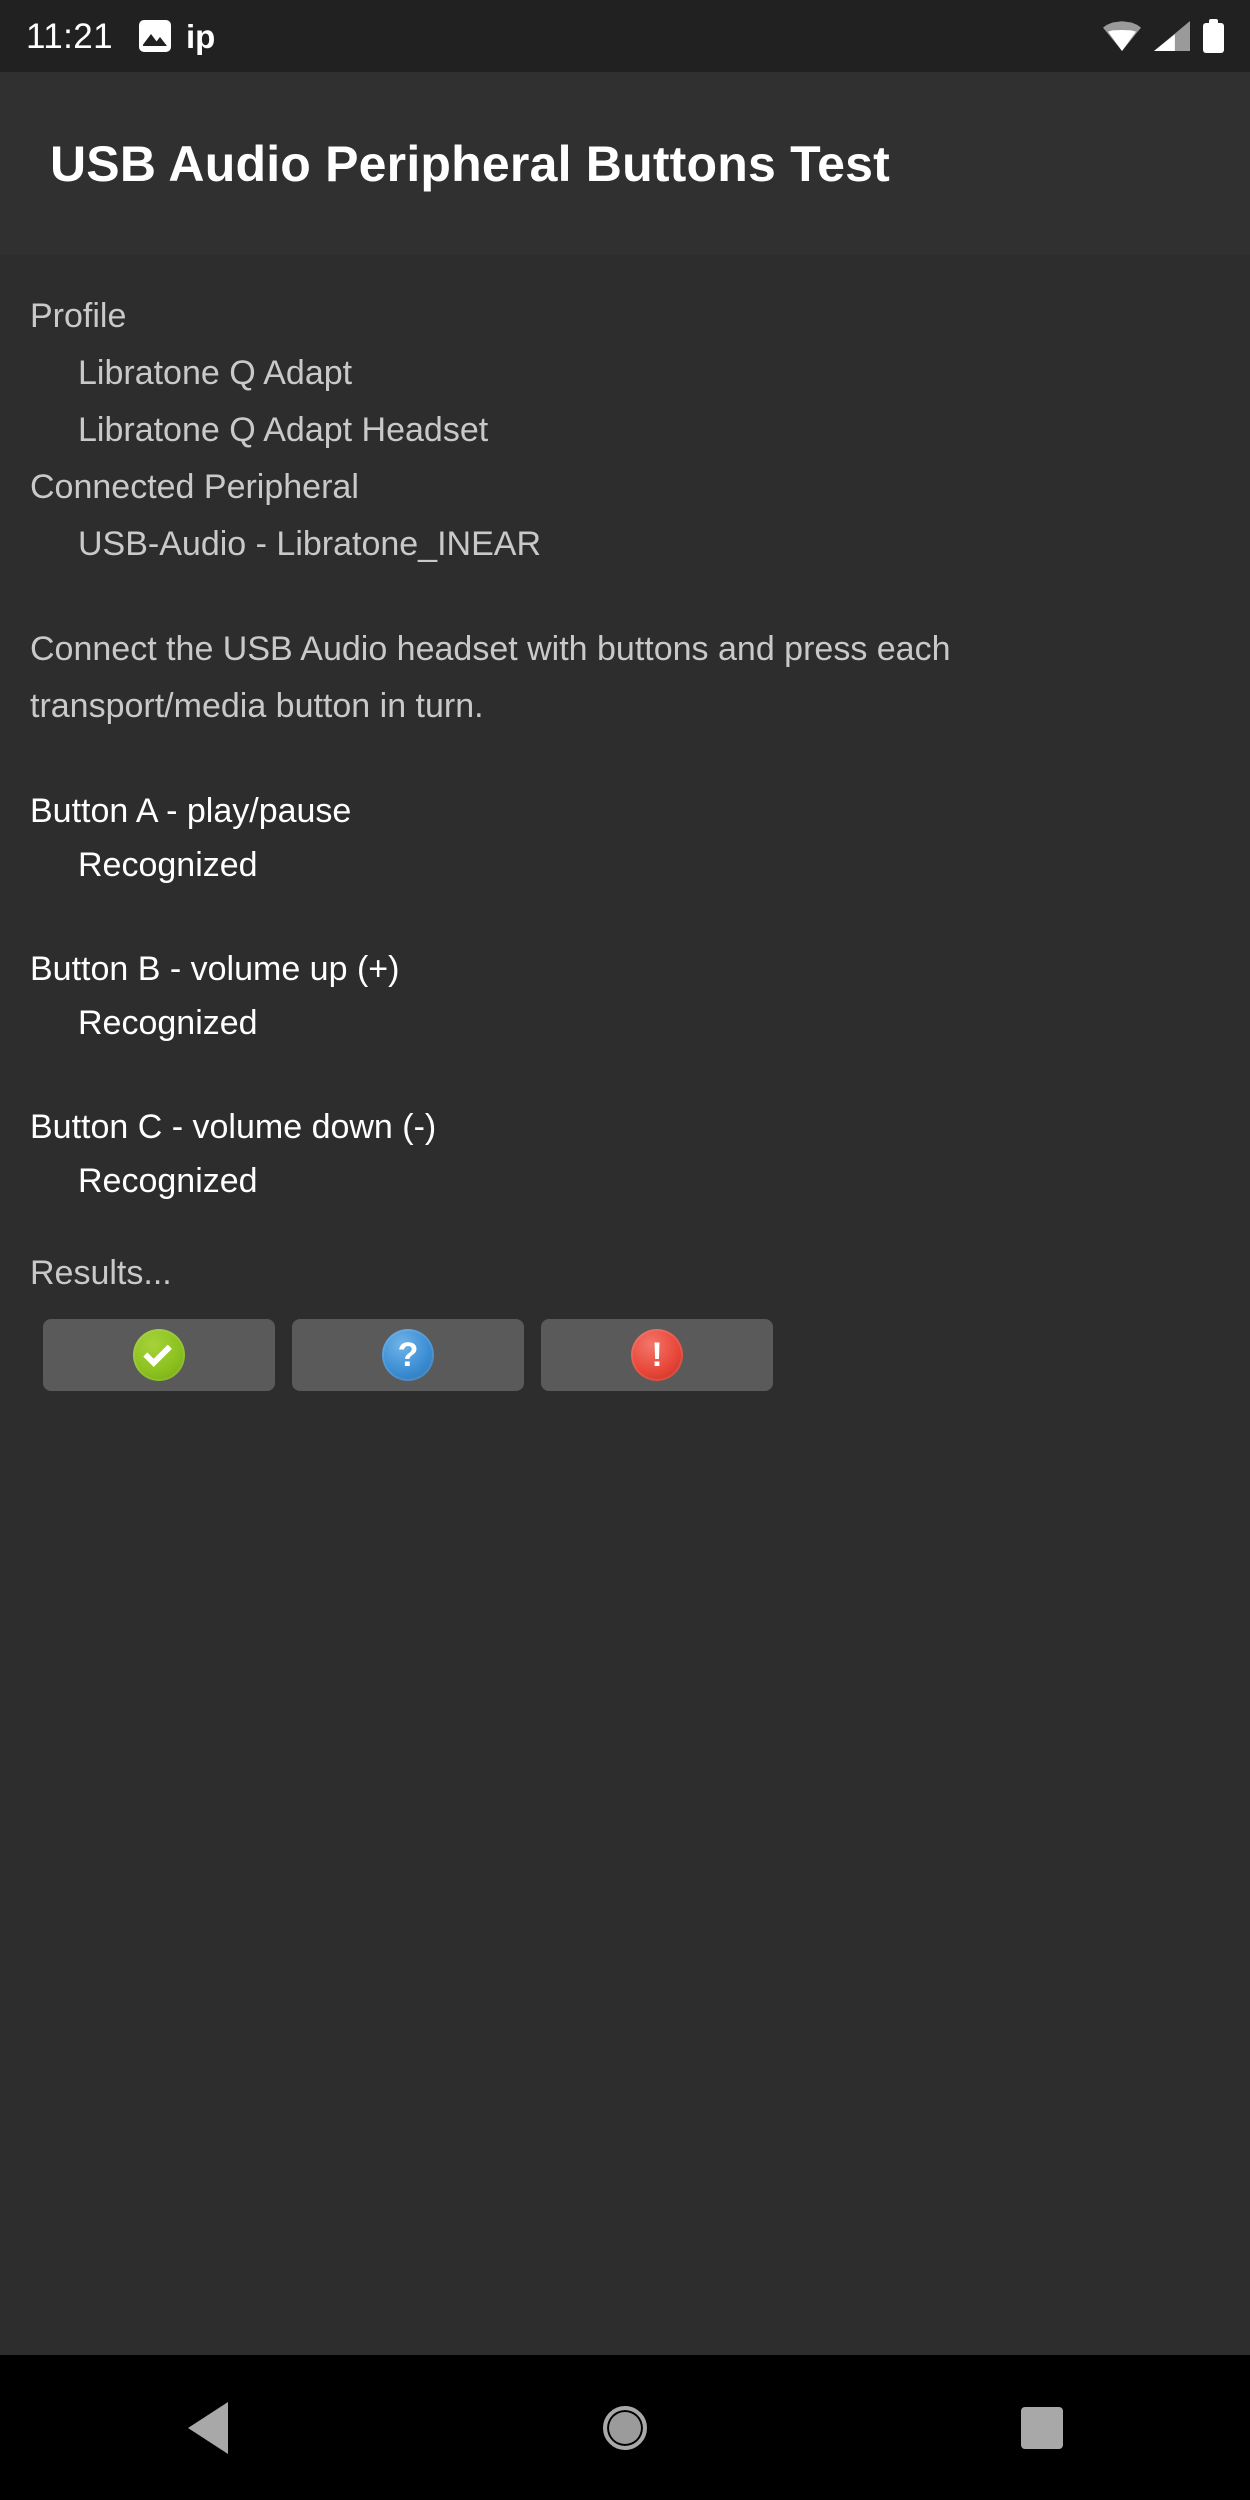  Describe the element at coordinates (625, 839) in the screenshot. I see `button-test-a: Button A - play/pause Recognized` at that location.